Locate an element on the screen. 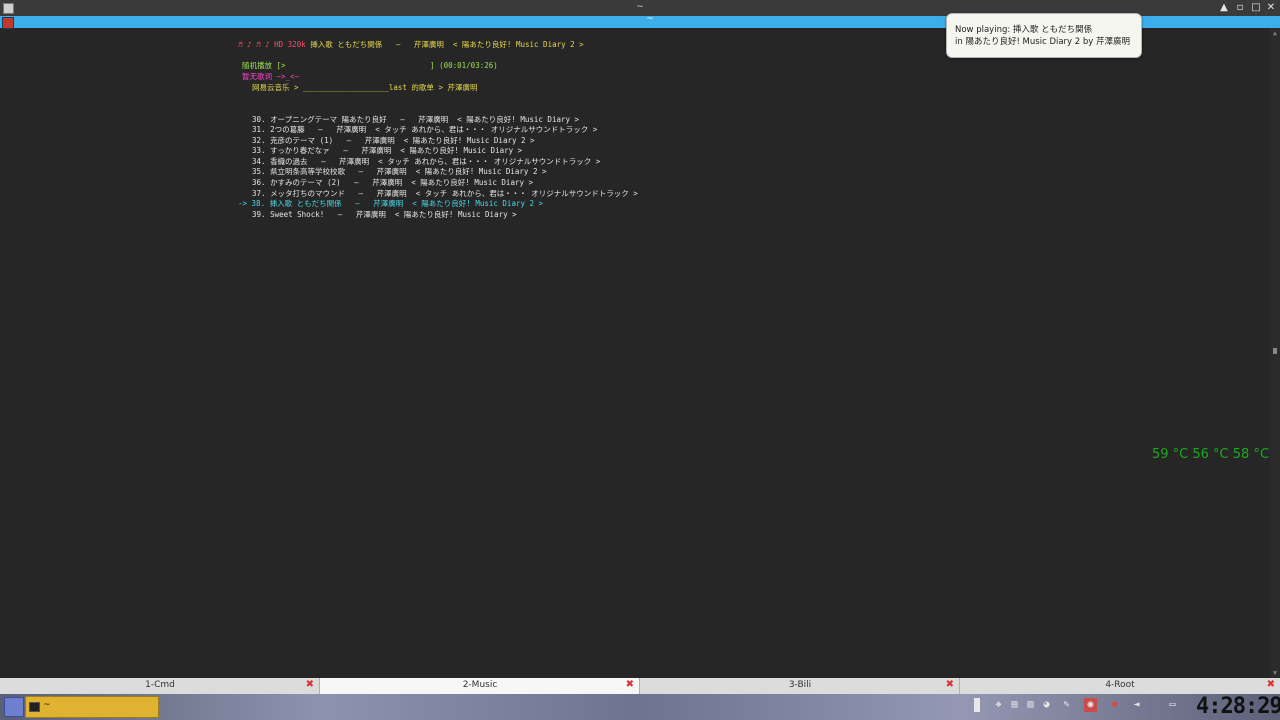  network-monitor-icon: ▥ is located at coordinates (1030, 705).